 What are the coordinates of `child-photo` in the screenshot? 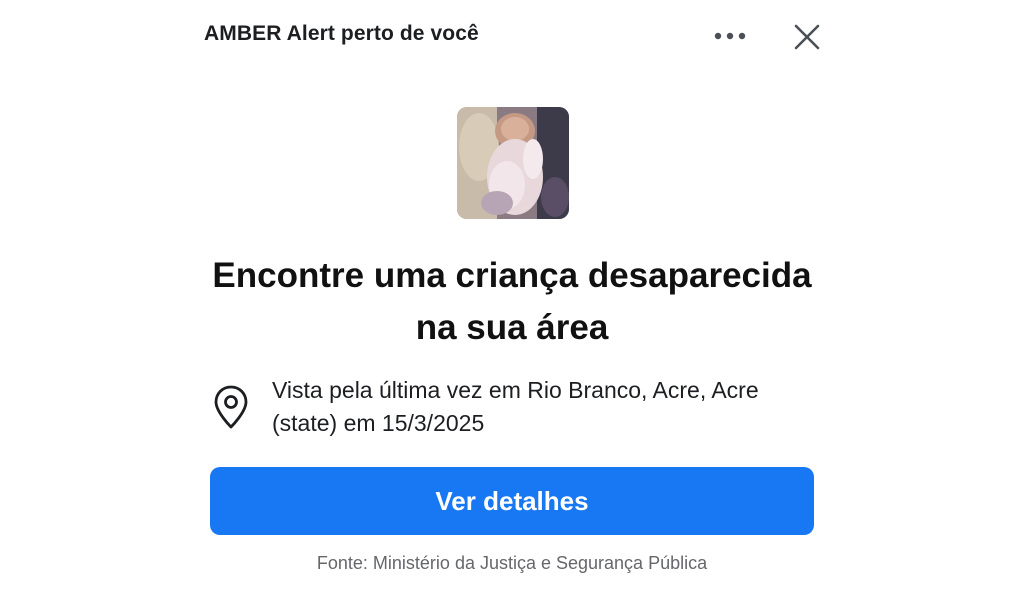 It's located at (513, 163).